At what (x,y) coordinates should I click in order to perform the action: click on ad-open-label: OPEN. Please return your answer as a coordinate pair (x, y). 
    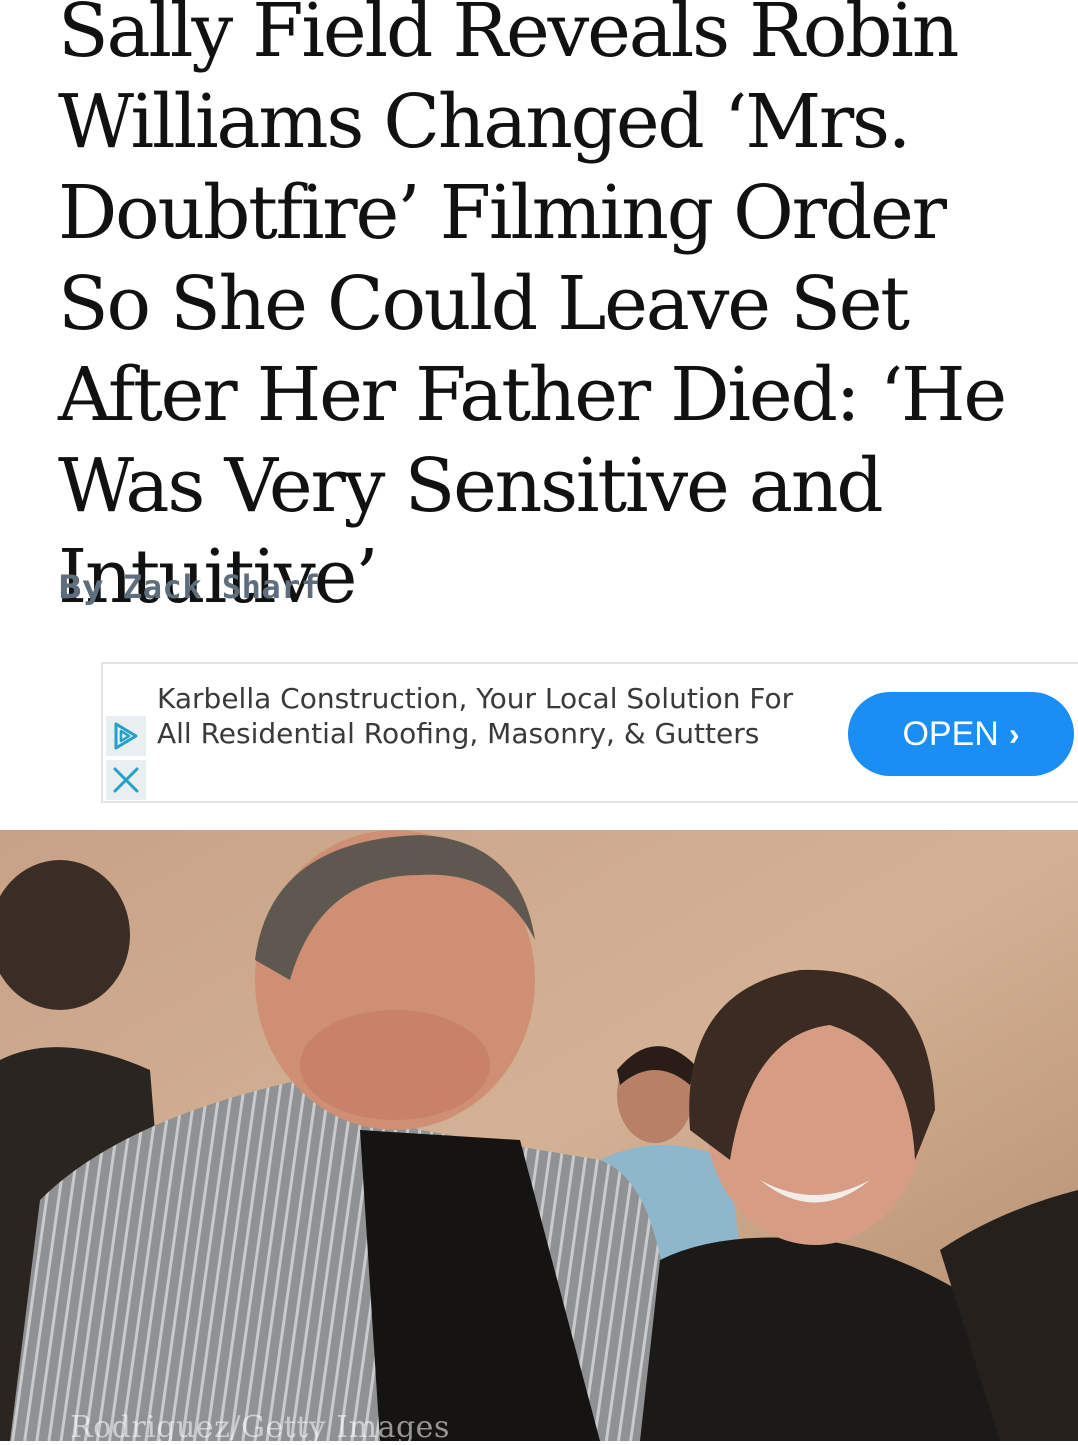
    Looking at the image, I should click on (950, 733).